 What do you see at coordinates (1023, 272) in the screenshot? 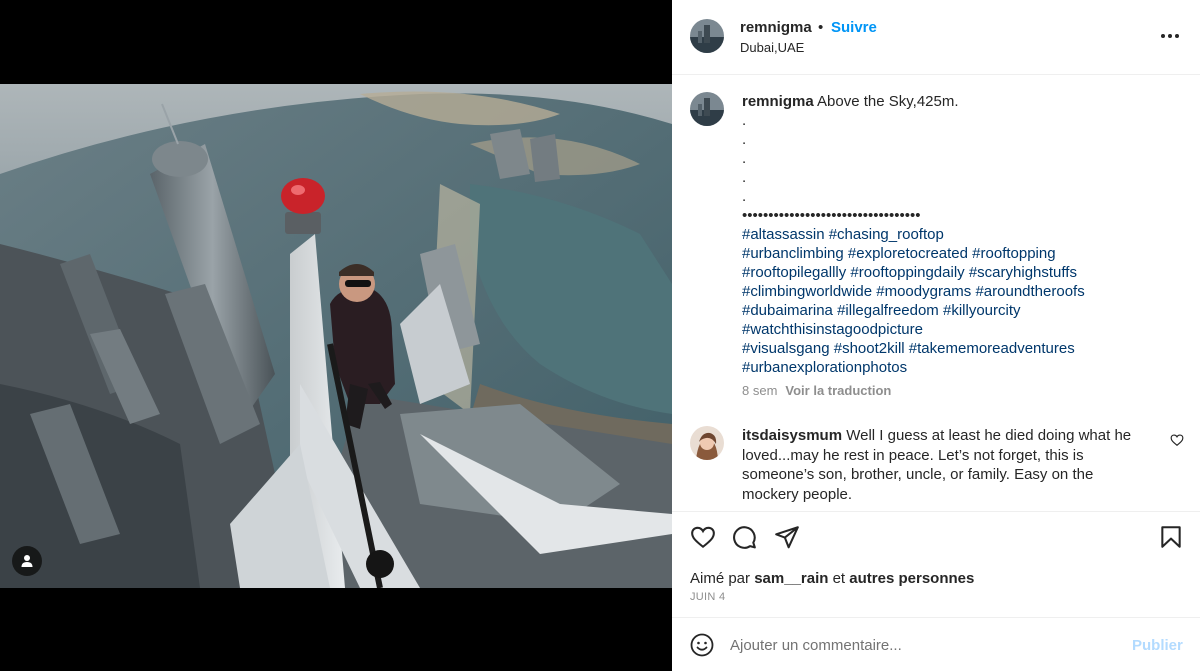
I see `hashtag-link: #scaryhighstuffs` at bounding box center [1023, 272].